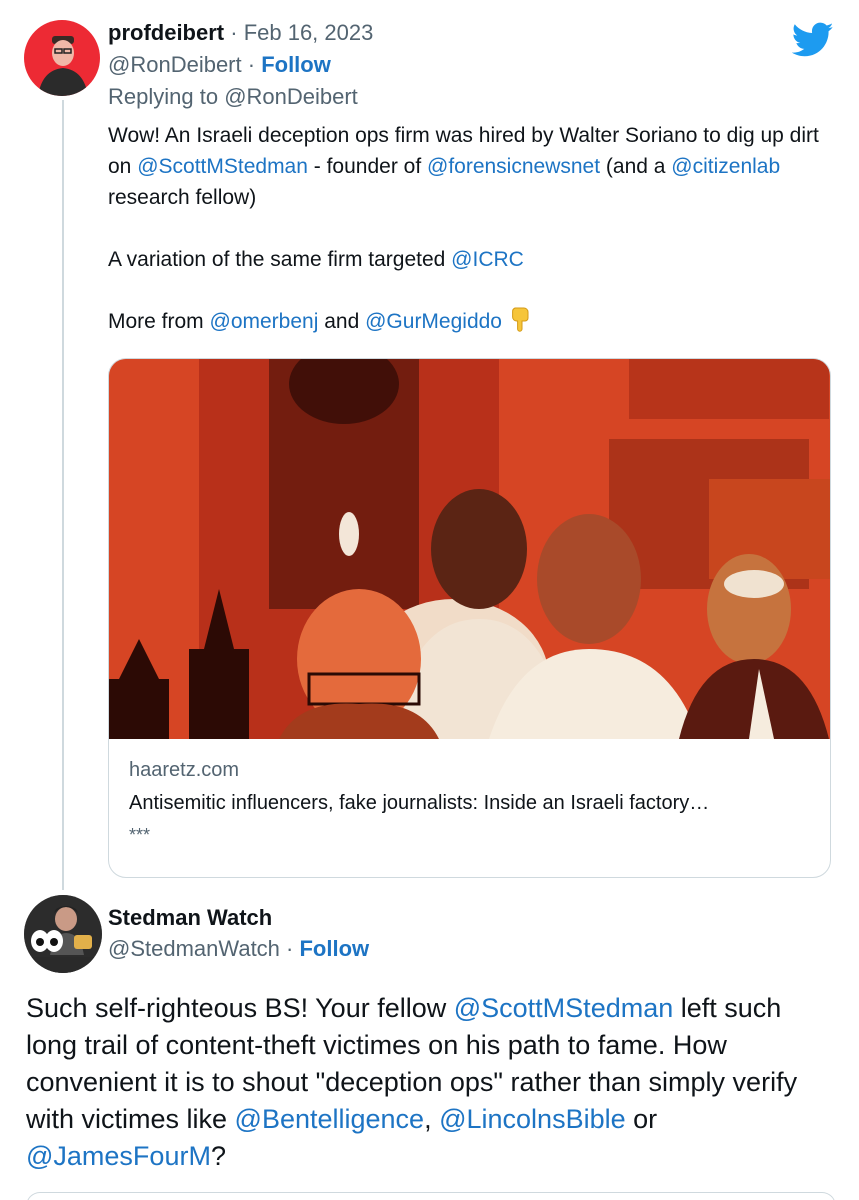  What do you see at coordinates (190, 918) in the screenshot?
I see `quote-display-name: Stedman Watch` at bounding box center [190, 918].